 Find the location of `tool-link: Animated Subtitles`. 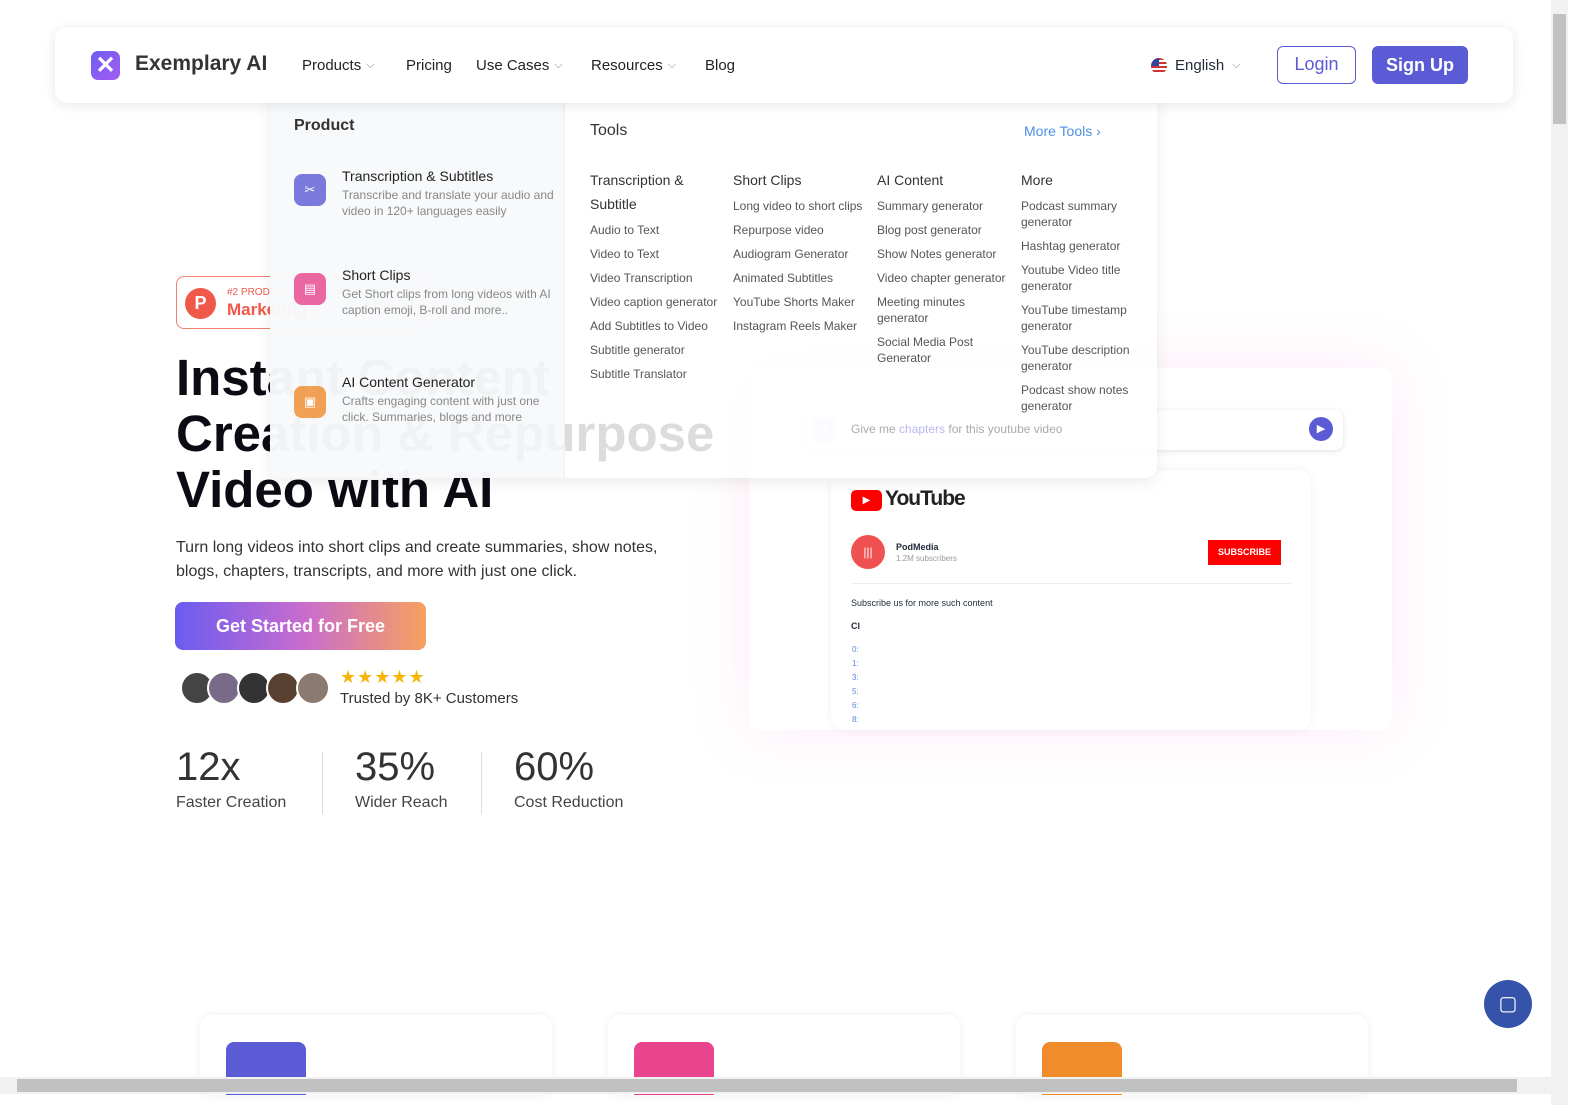

tool-link: Animated Subtitles is located at coordinates (798, 278).